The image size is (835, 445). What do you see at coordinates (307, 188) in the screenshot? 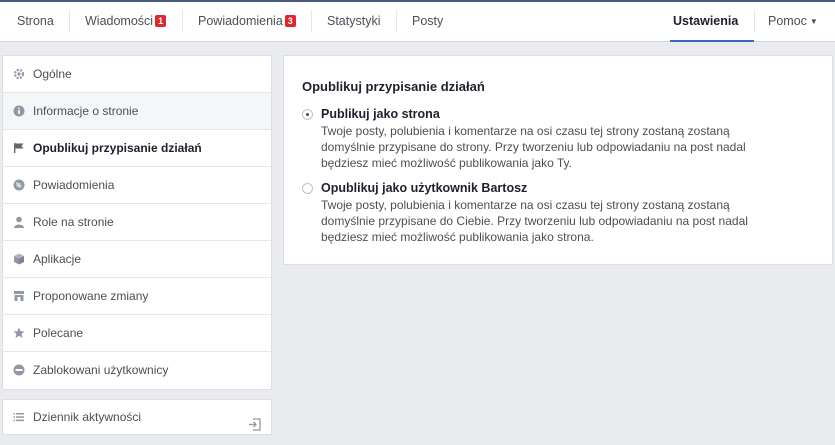
I see `radio-publish-as-user` at bounding box center [307, 188].